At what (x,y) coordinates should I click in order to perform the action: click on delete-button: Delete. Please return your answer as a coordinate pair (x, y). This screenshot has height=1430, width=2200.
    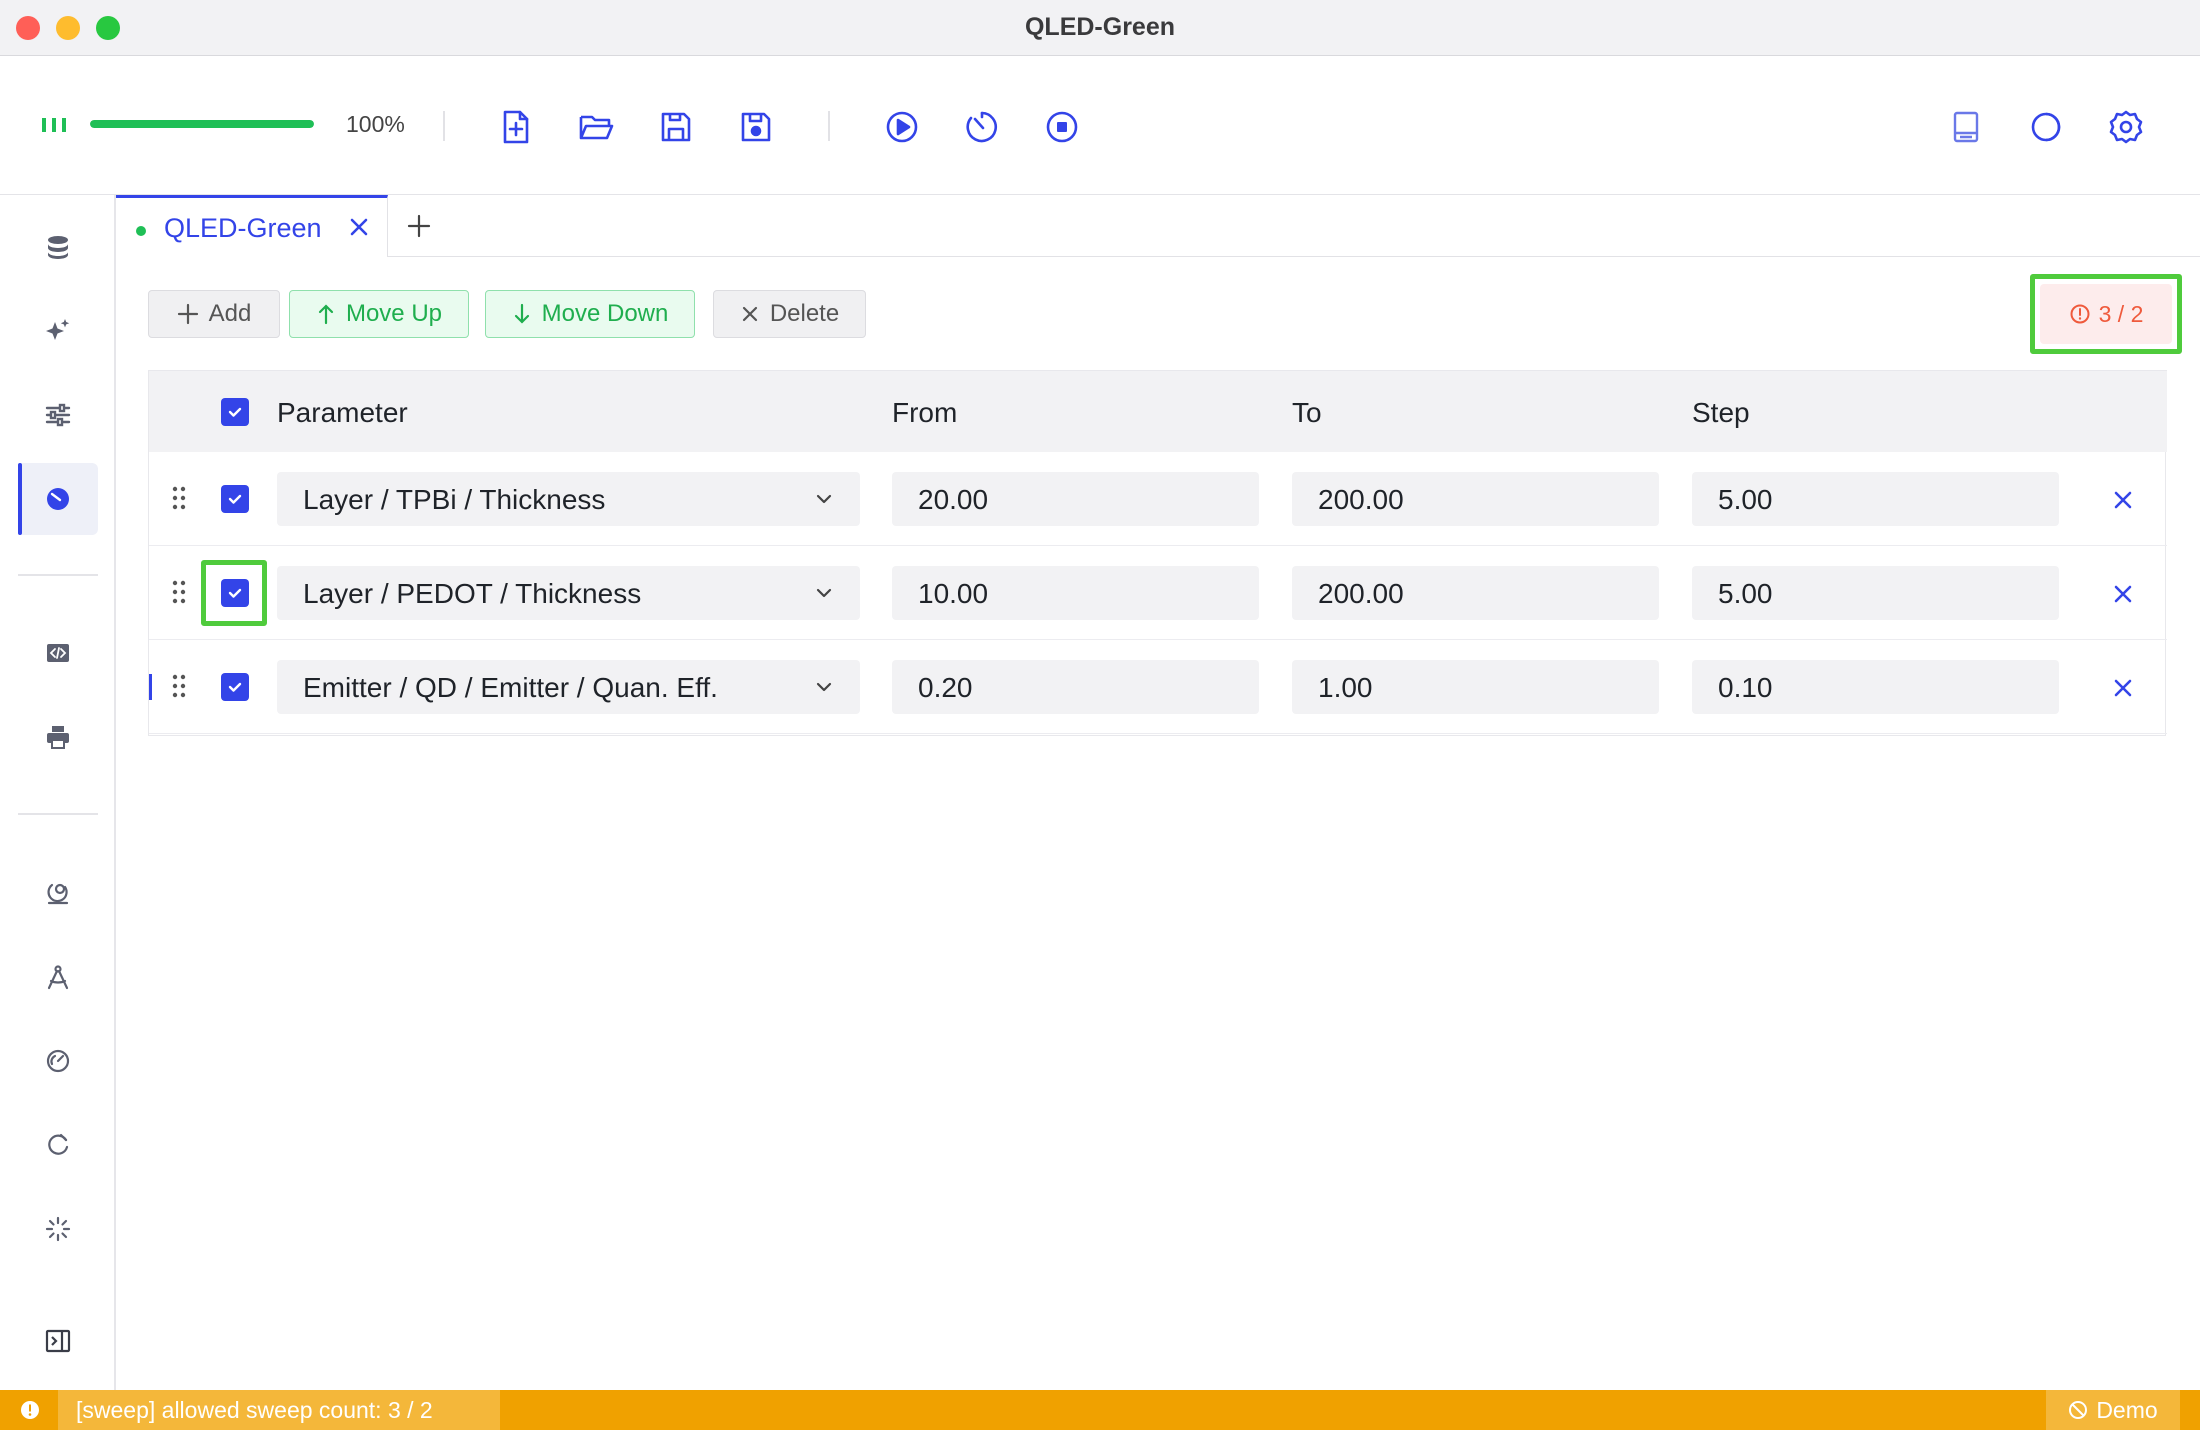
    Looking at the image, I should click on (789, 314).